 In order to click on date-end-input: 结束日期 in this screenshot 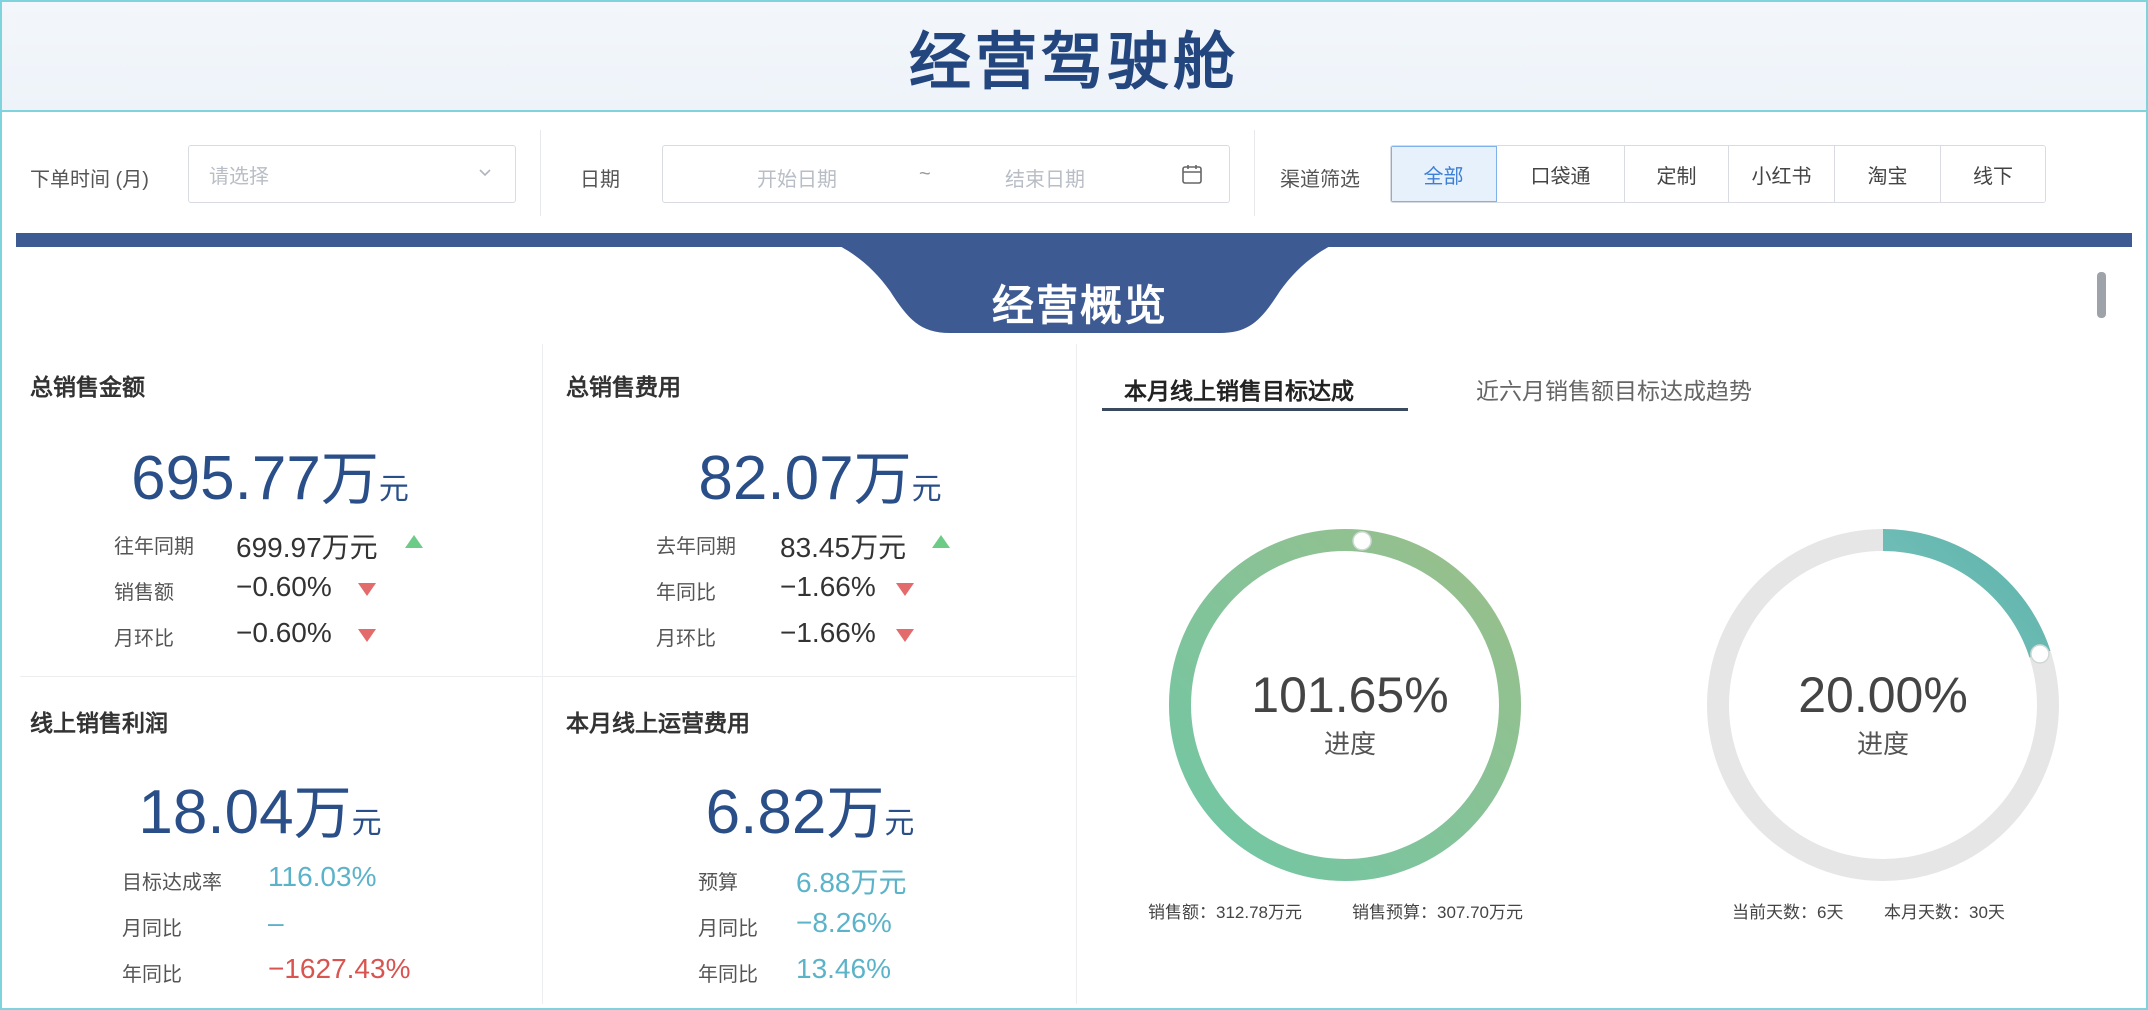, I will do `click(1045, 177)`.